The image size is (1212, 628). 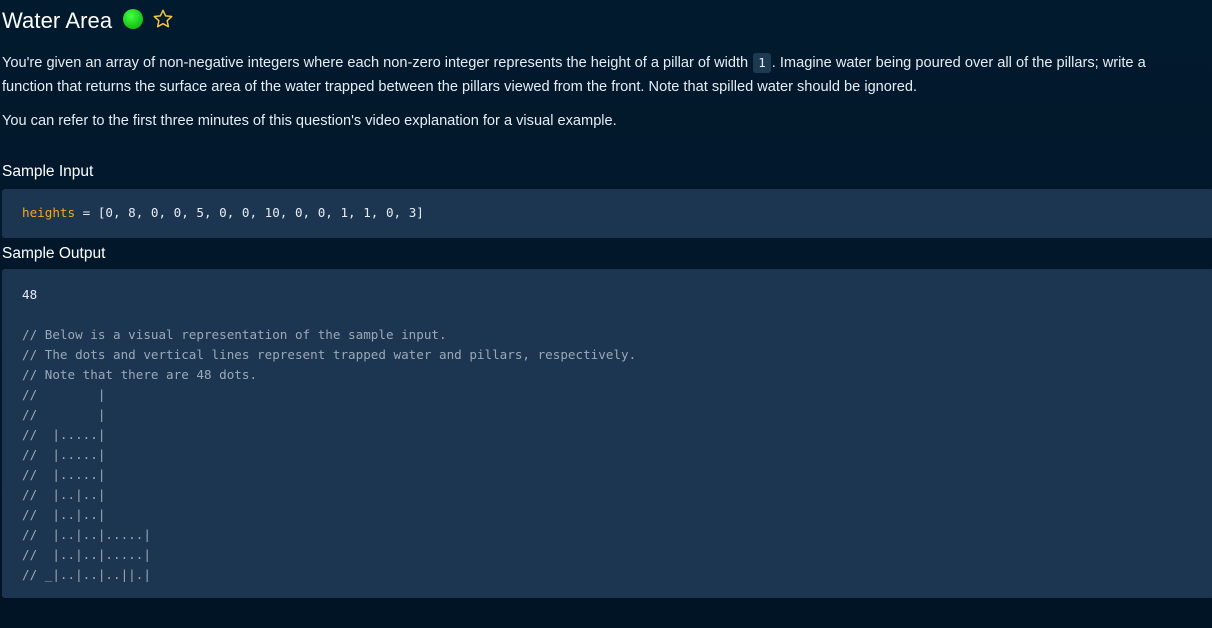 What do you see at coordinates (48, 171) in the screenshot?
I see `sample-input-heading: Sample Input` at bounding box center [48, 171].